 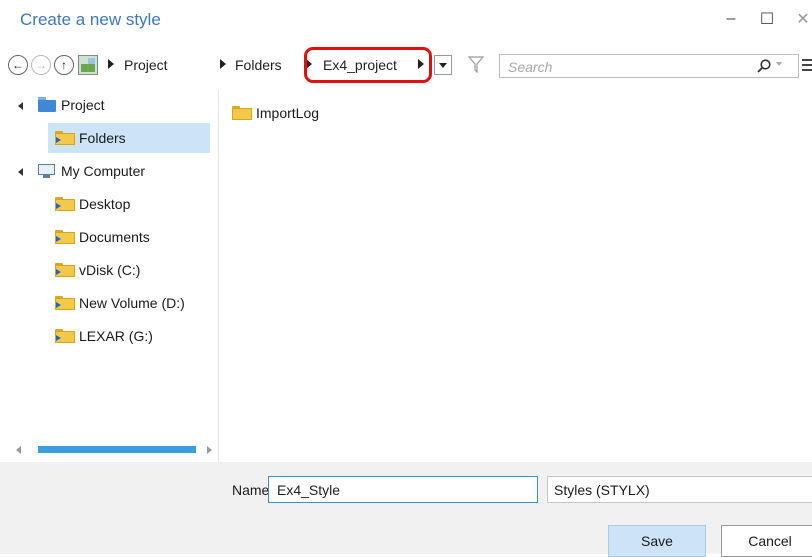 I want to click on tree-item-documents: Documents, so click(x=102, y=237).